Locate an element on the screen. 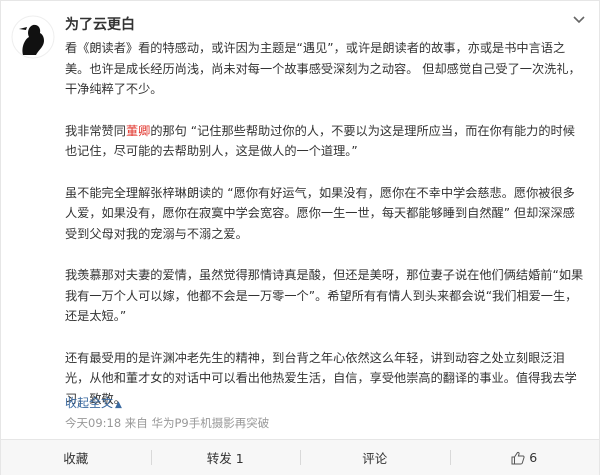 Image resolution: width=600 pixels, height=475 pixels. like-button: 6 is located at coordinates (524, 457).